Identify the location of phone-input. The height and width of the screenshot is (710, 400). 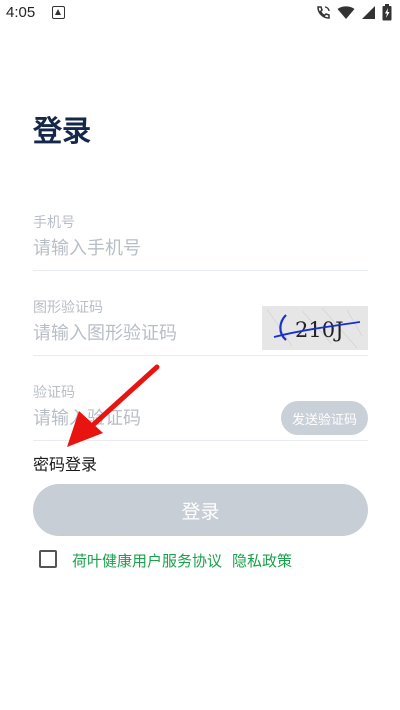
(143, 248).